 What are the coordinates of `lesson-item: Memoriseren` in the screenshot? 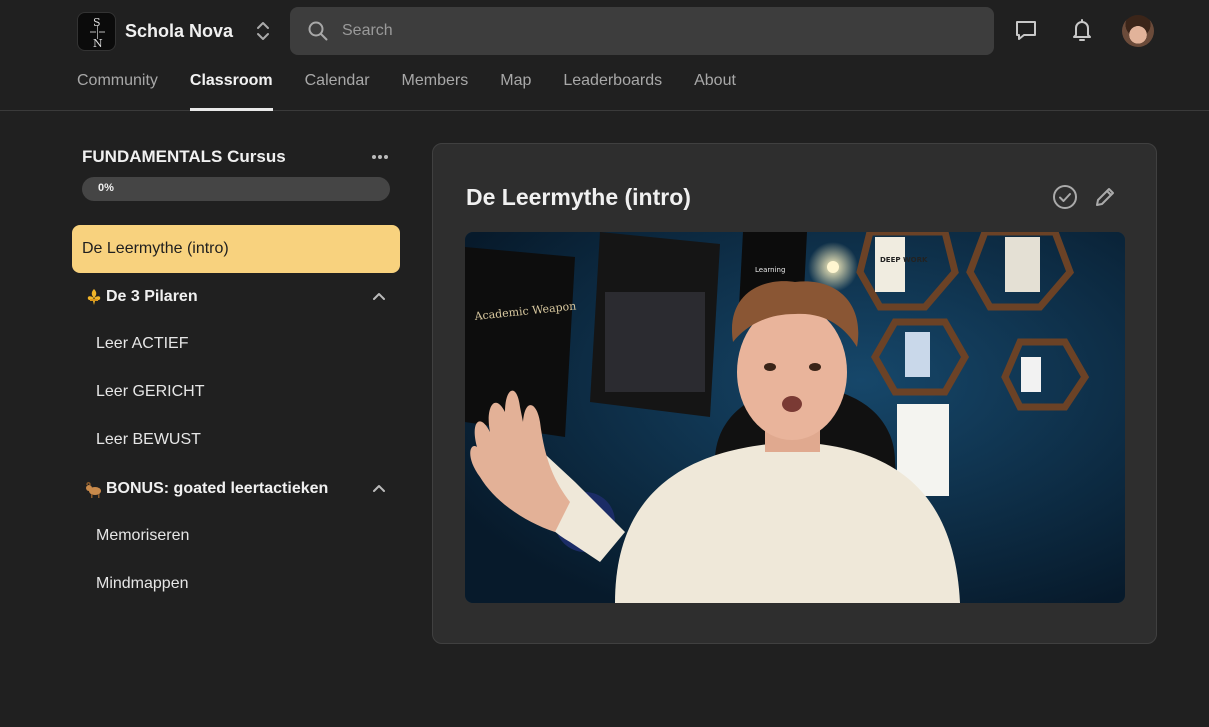 It's located at (236, 536).